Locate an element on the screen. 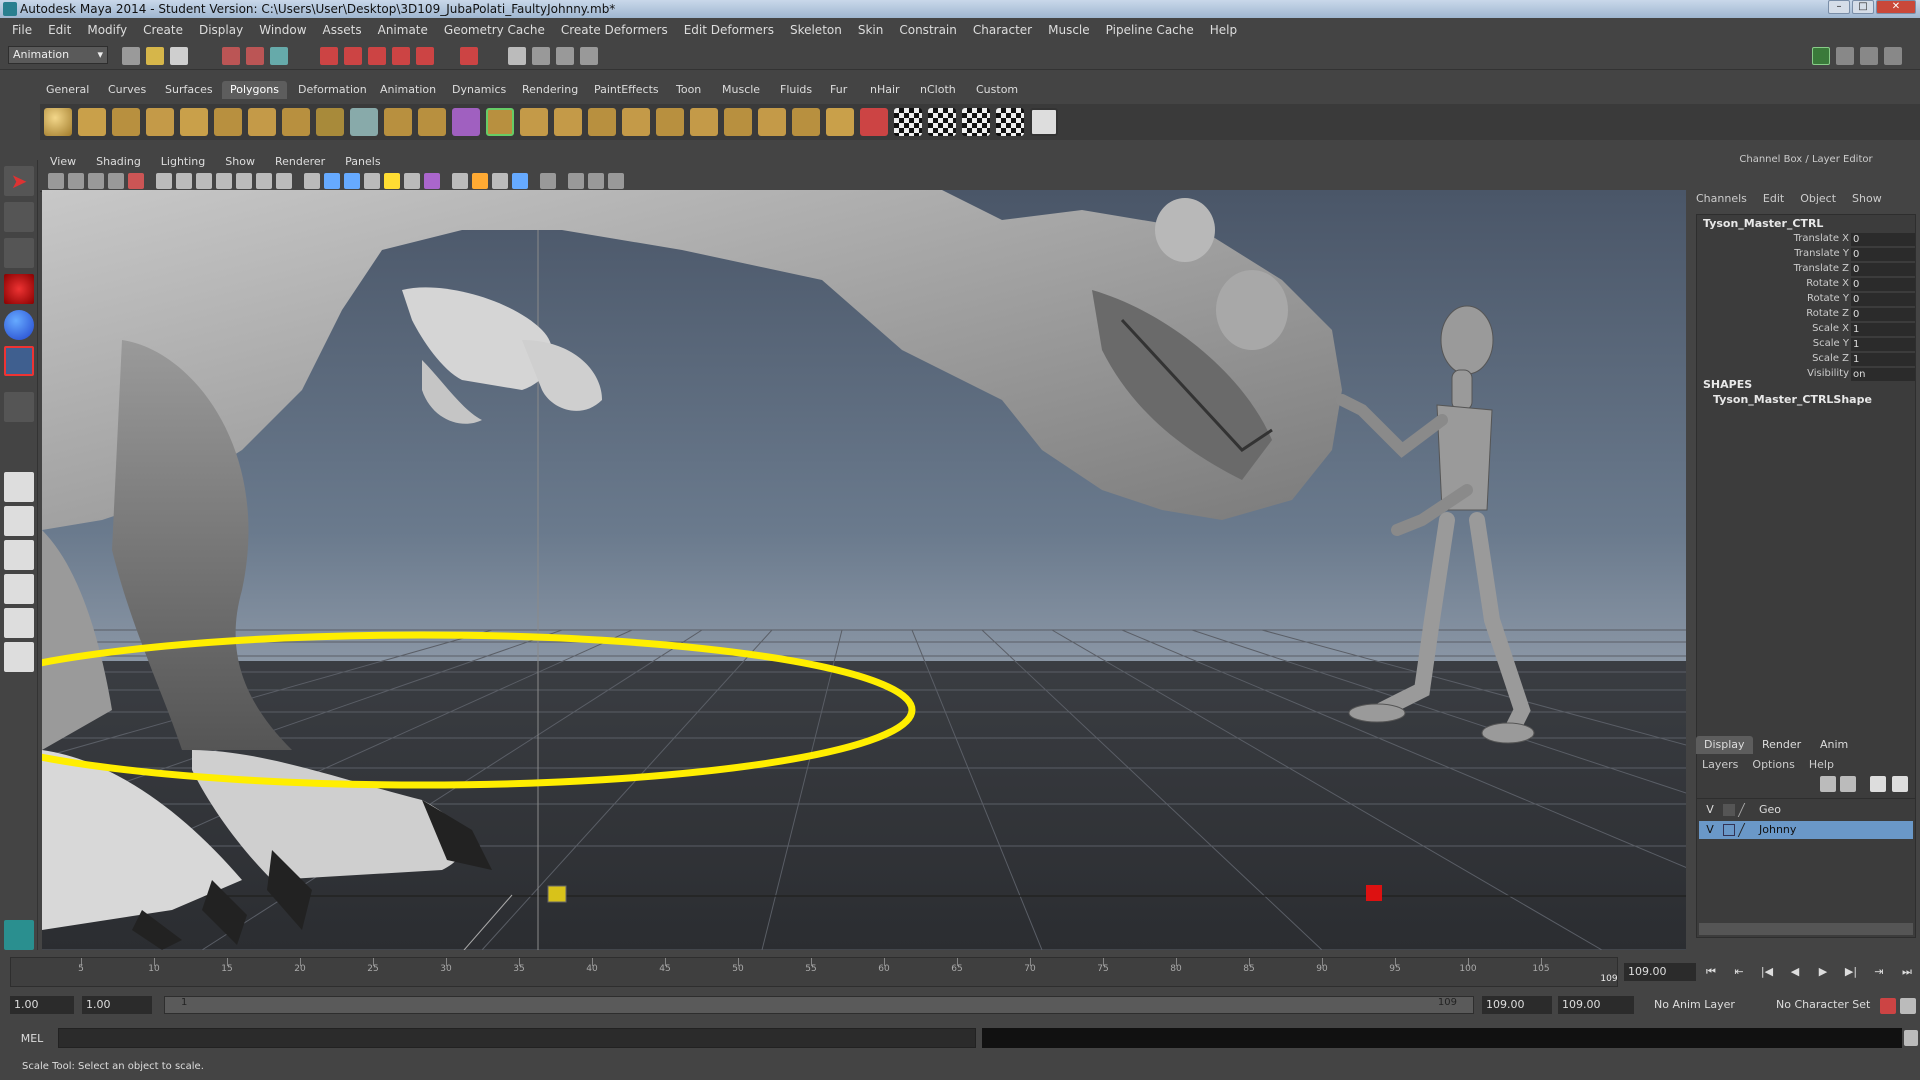  poly-sphere-icon is located at coordinates (58, 122).